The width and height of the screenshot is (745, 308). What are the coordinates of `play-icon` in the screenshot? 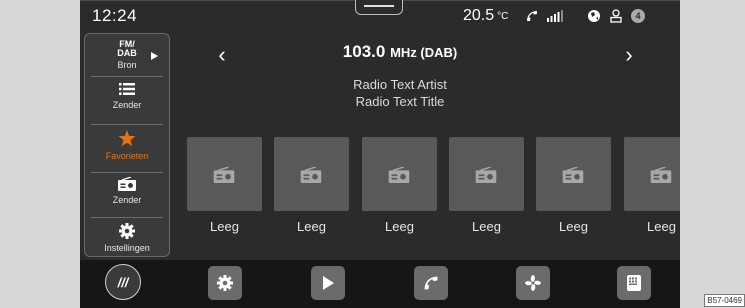 It's located at (328, 283).